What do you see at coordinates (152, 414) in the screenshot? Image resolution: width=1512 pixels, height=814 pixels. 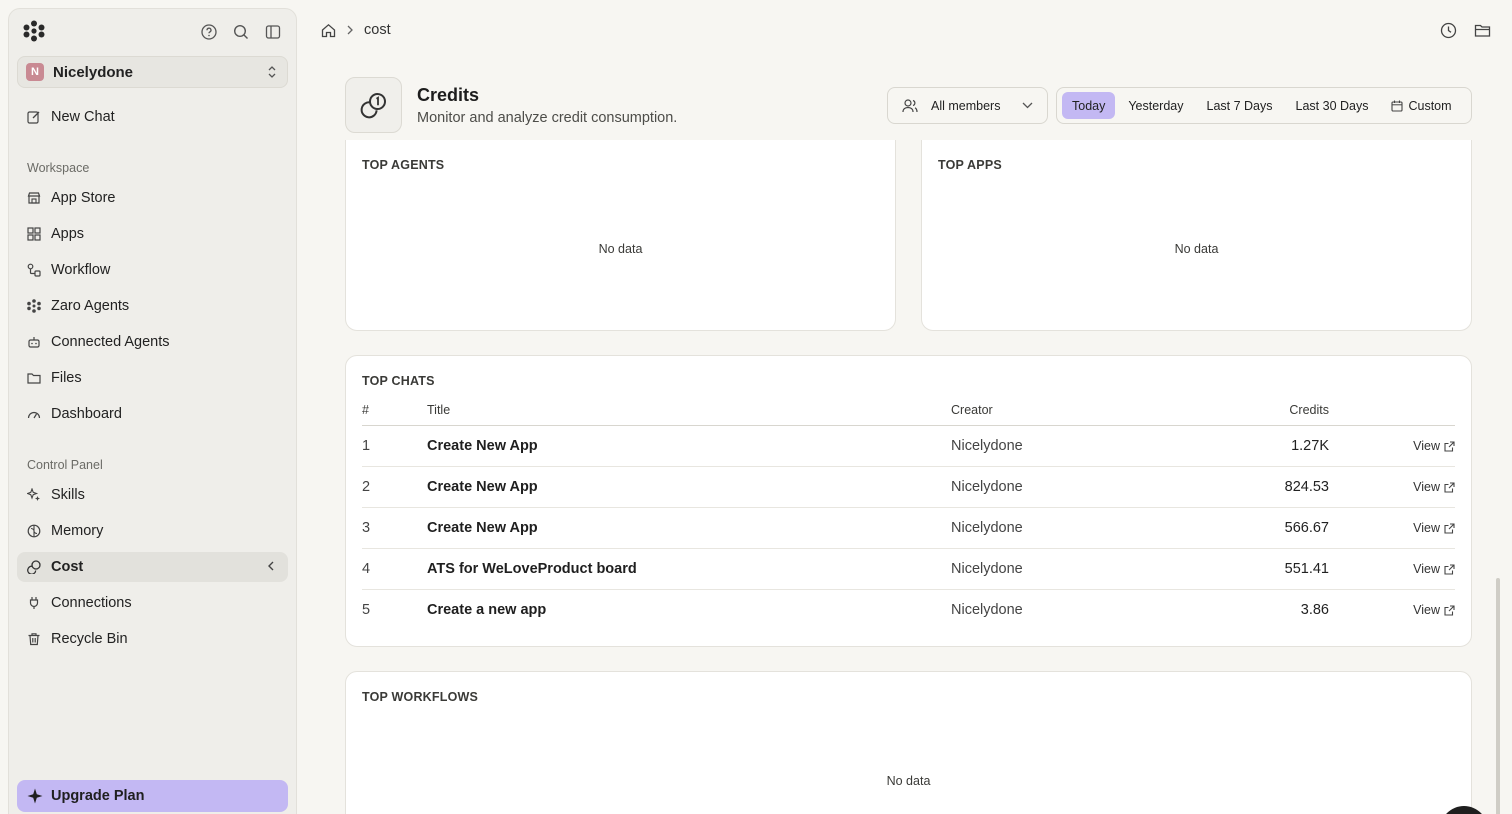 I see `sidebar-item-dashboard: Dashboard` at bounding box center [152, 414].